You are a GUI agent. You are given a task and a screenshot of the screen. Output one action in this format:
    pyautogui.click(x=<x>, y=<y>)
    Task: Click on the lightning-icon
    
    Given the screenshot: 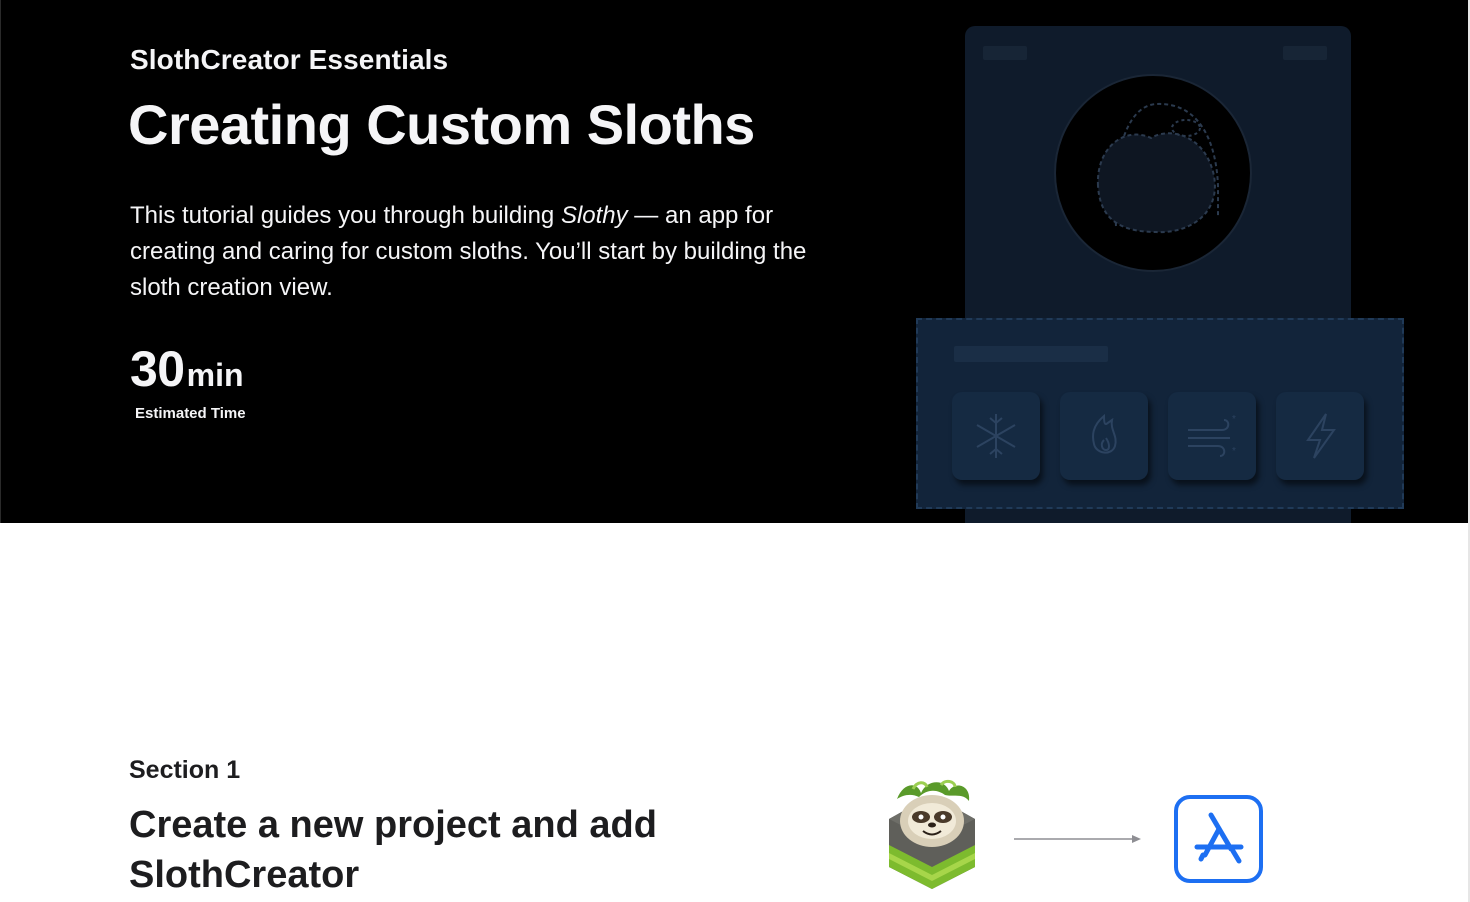 What is the action you would take?
    pyautogui.click(x=1320, y=436)
    